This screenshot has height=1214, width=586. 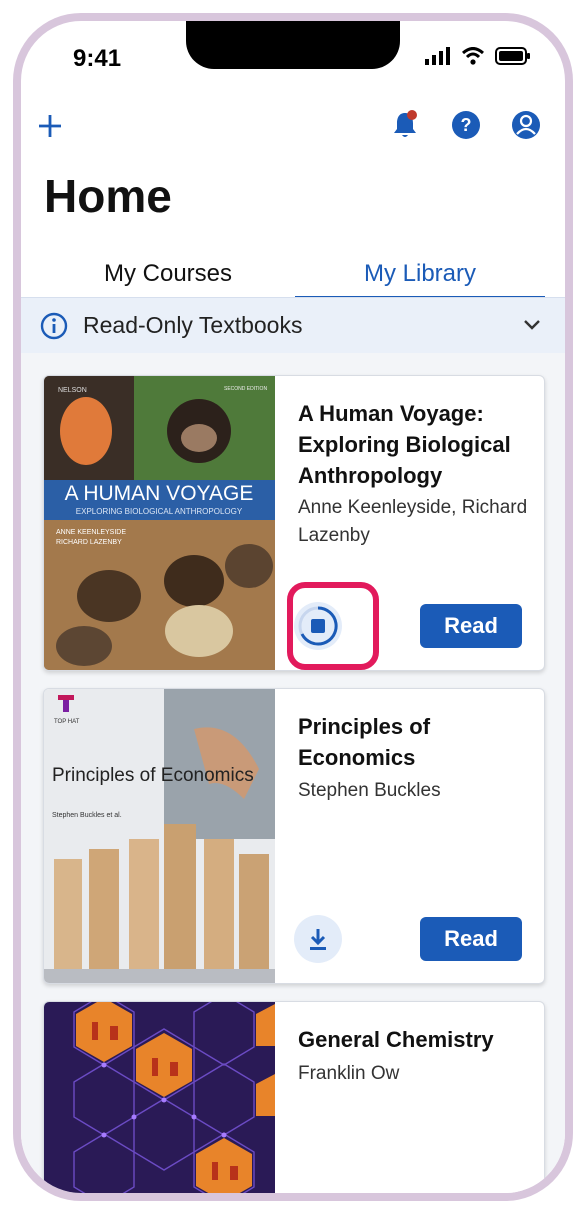 What do you see at coordinates (420, 274) in the screenshot?
I see `tab-my-library: My Library` at bounding box center [420, 274].